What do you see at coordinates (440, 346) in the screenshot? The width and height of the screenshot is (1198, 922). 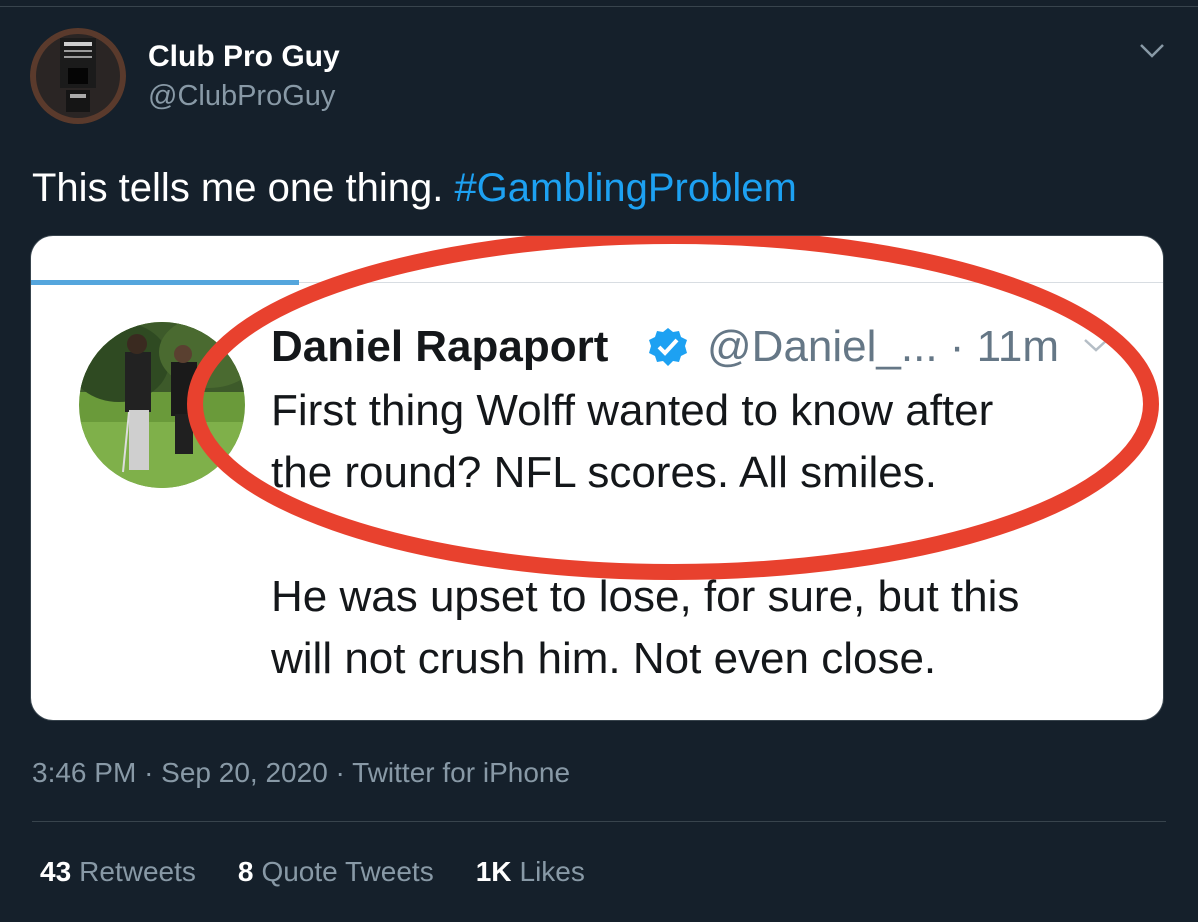 I see `embedded-author-name: Daniel Rapaport` at bounding box center [440, 346].